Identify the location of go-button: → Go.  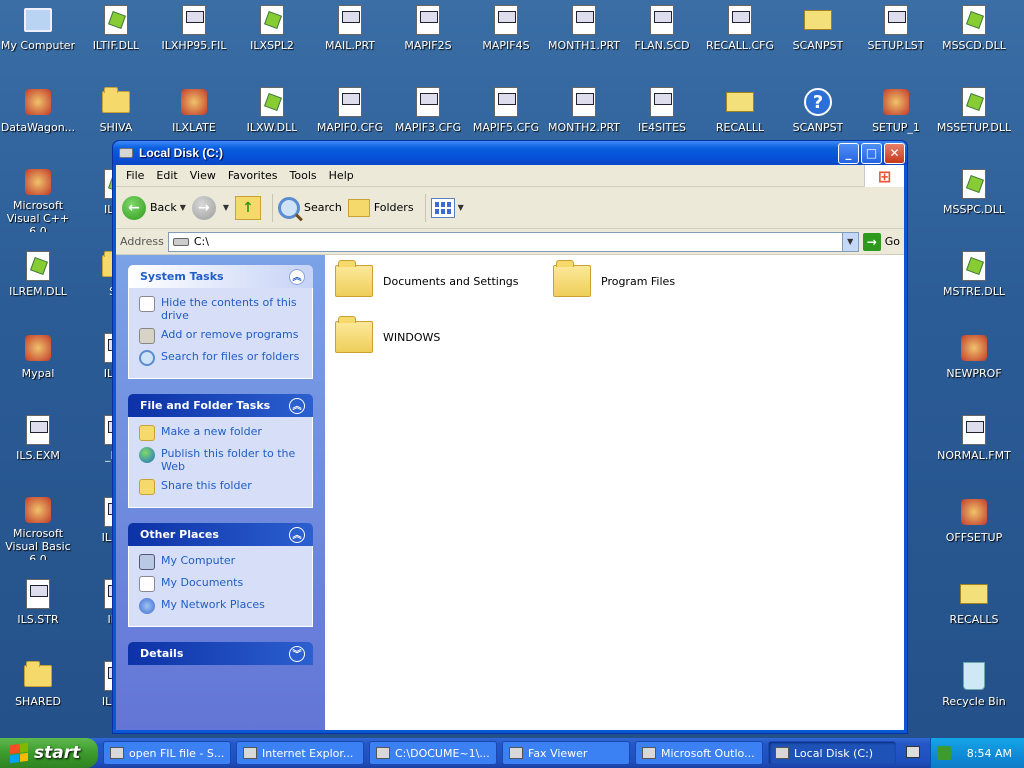
(881, 241).